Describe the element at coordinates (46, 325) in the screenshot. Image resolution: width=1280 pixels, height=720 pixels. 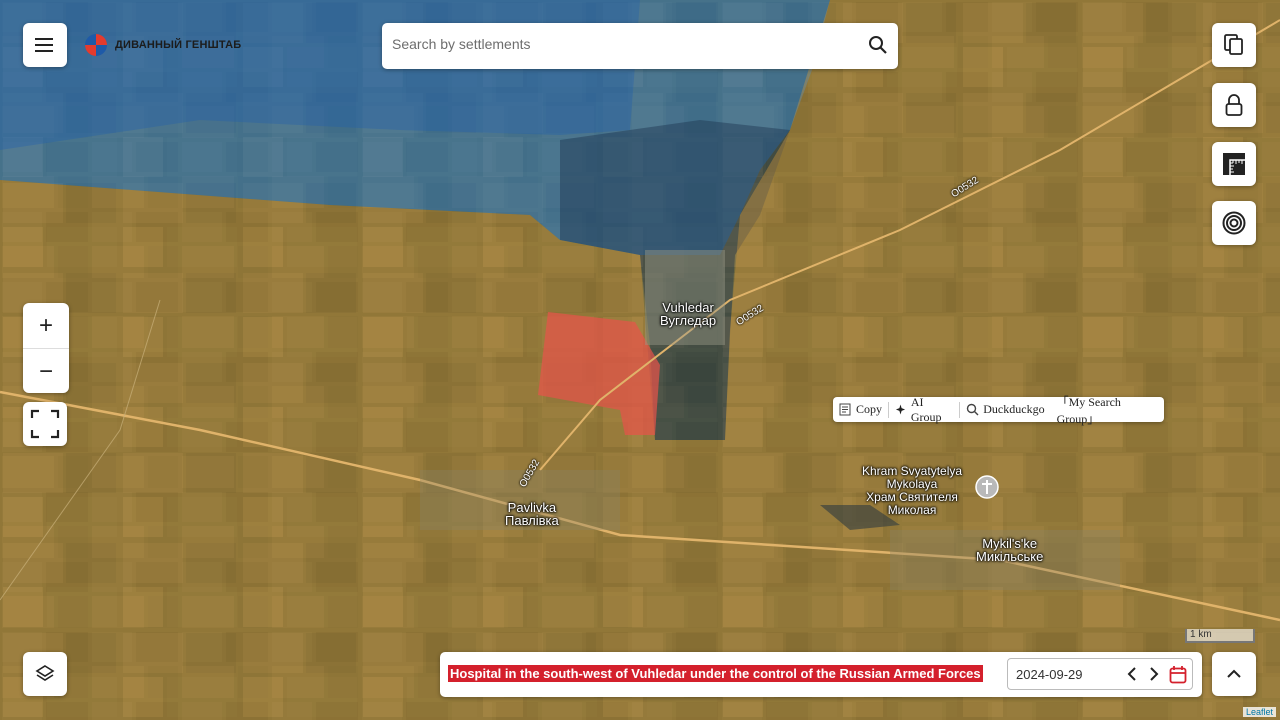
I see `zoom-in-button: +` at that location.